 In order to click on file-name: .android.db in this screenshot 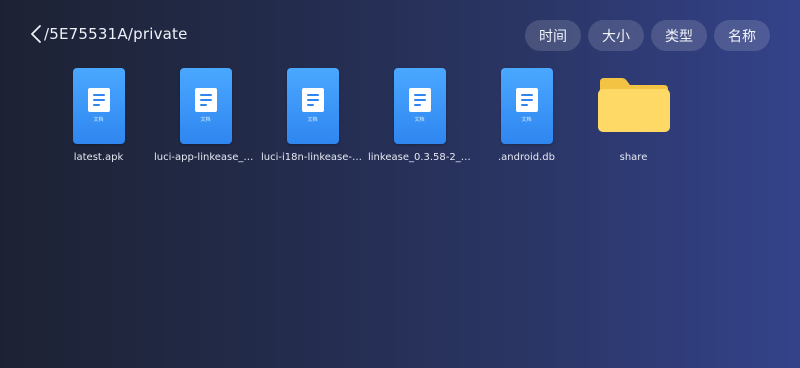, I will do `click(526, 157)`.